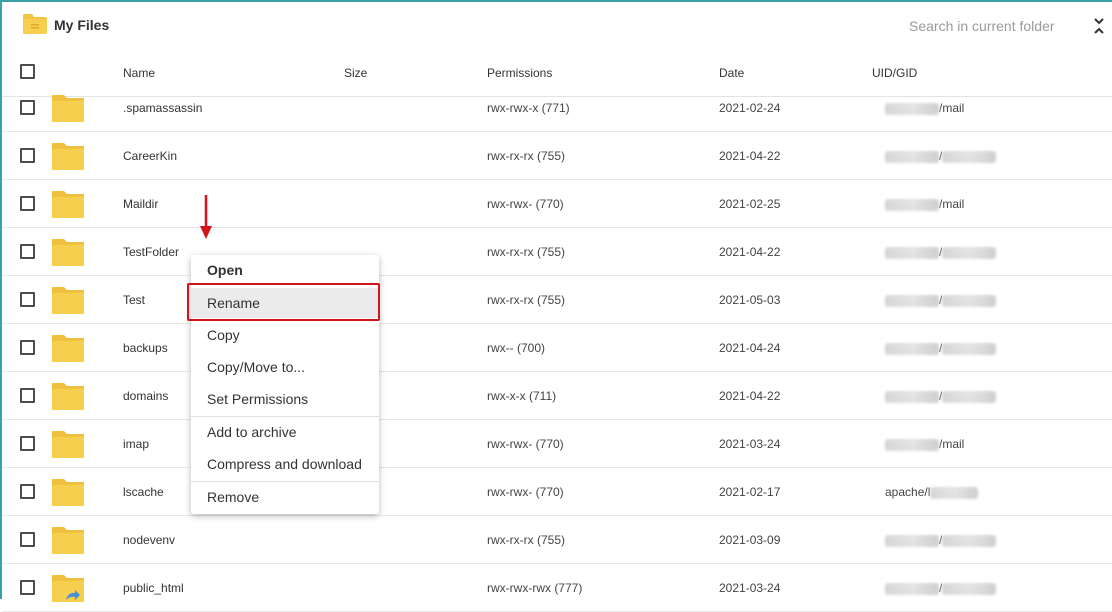  What do you see at coordinates (285, 335) in the screenshot?
I see `menu-item-copy: Copy` at bounding box center [285, 335].